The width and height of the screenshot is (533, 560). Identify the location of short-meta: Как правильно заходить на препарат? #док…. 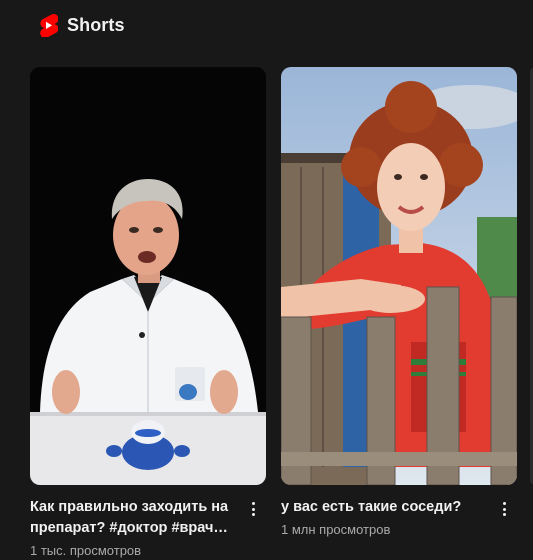
(148, 527).